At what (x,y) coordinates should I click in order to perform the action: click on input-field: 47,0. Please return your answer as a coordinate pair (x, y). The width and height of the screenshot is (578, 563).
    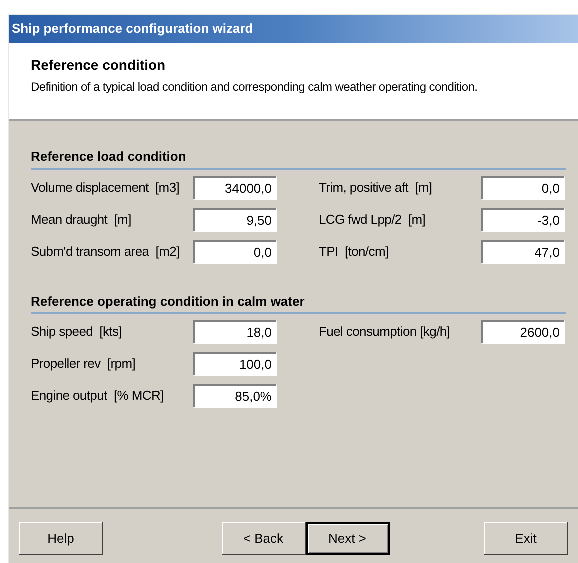
    Looking at the image, I should click on (523, 252).